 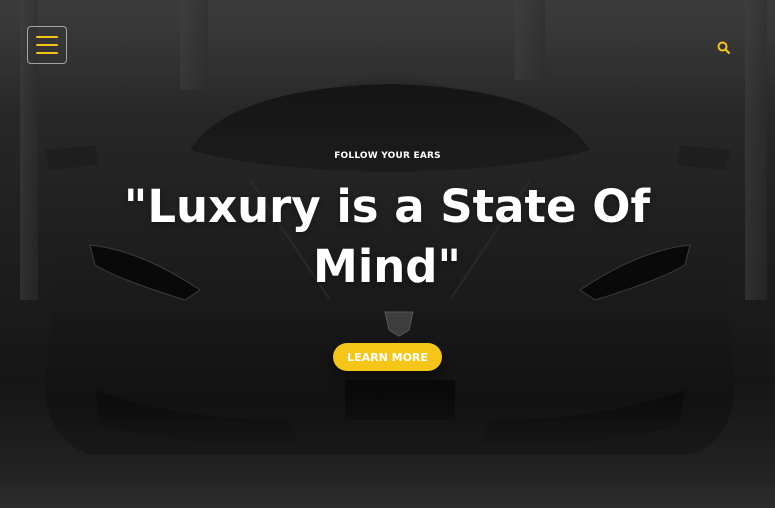 What do you see at coordinates (47, 37) in the screenshot?
I see `hamburger-menu-icon` at bounding box center [47, 37].